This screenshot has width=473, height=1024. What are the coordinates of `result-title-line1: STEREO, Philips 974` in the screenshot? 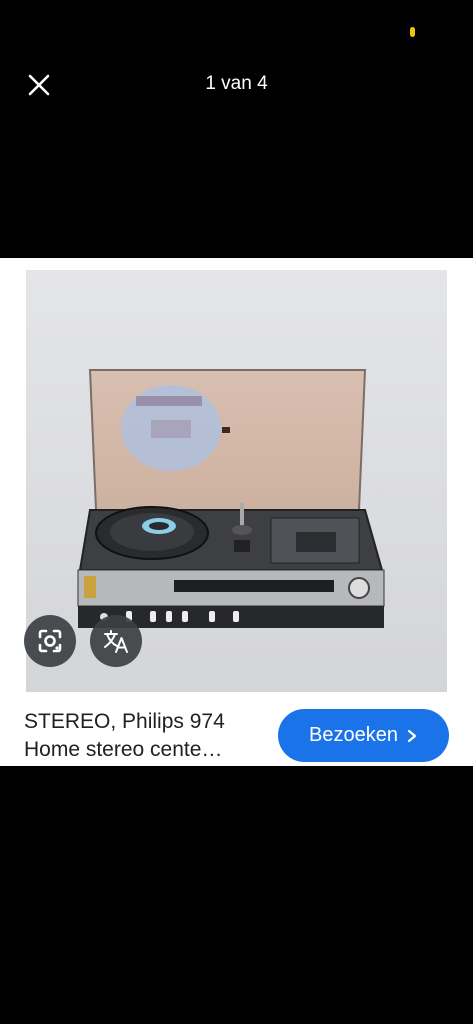 It's located at (124, 721).